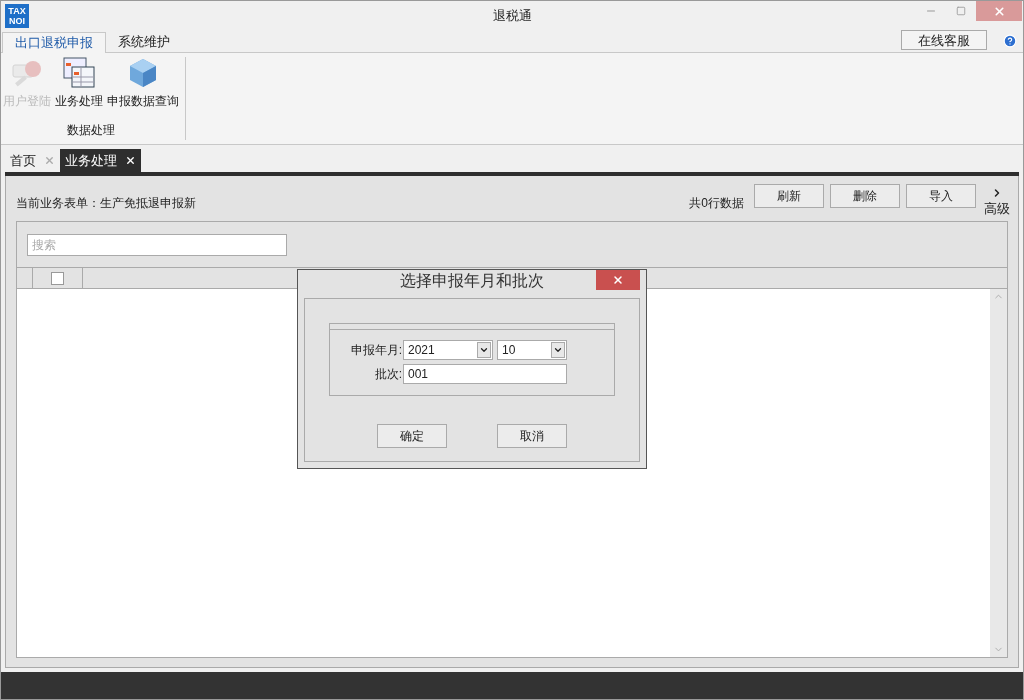 Image resolution: width=1024 pixels, height=700 pixels. Describe the element at coordinates (388, 374) in the screenshot. I see `batch-label: 批次:` at that location.